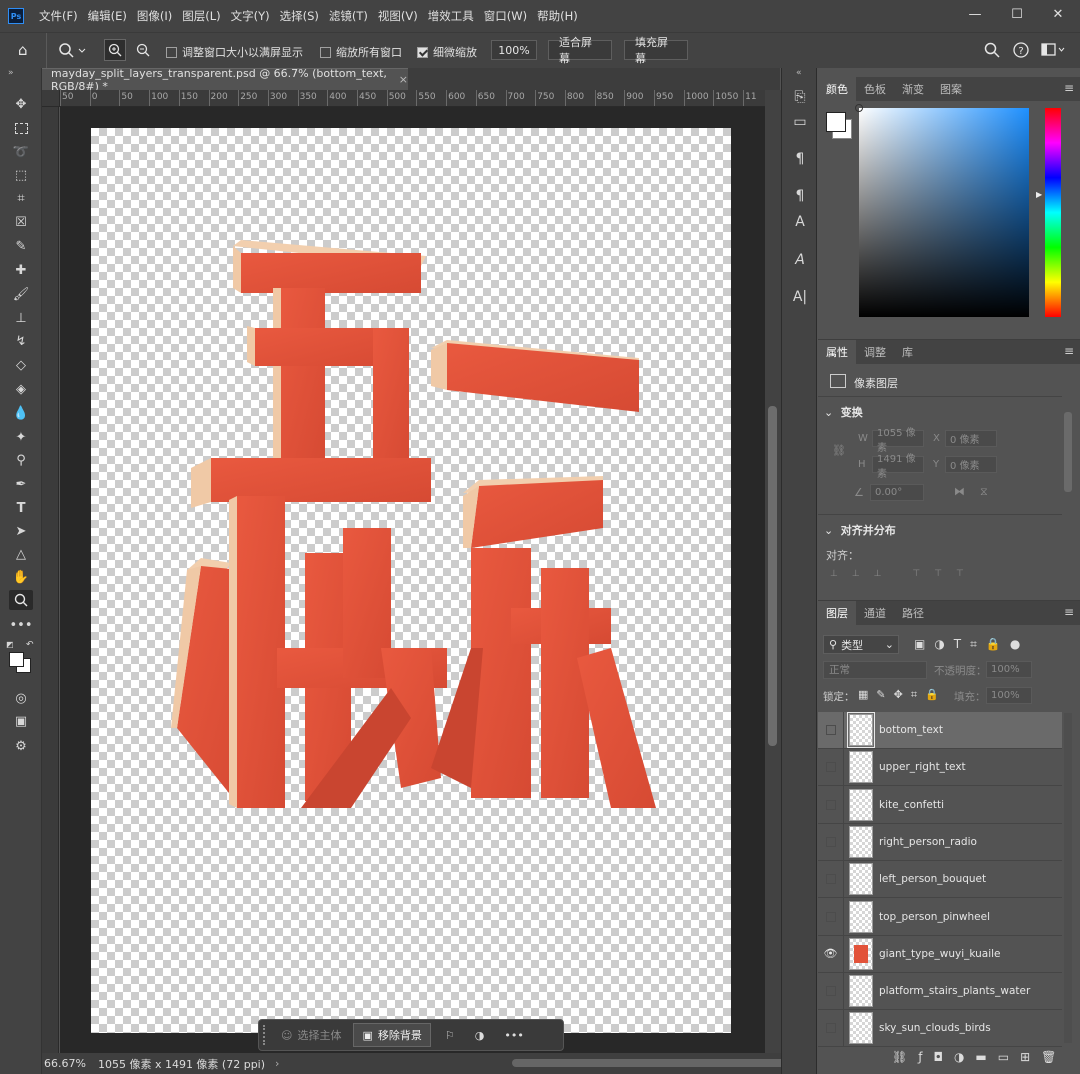 This screenshot has height=1074, width=1080. Describe the element at coordinates (940, 842) in the screenshot. I see `layer-row: right_person_radio` at that location.